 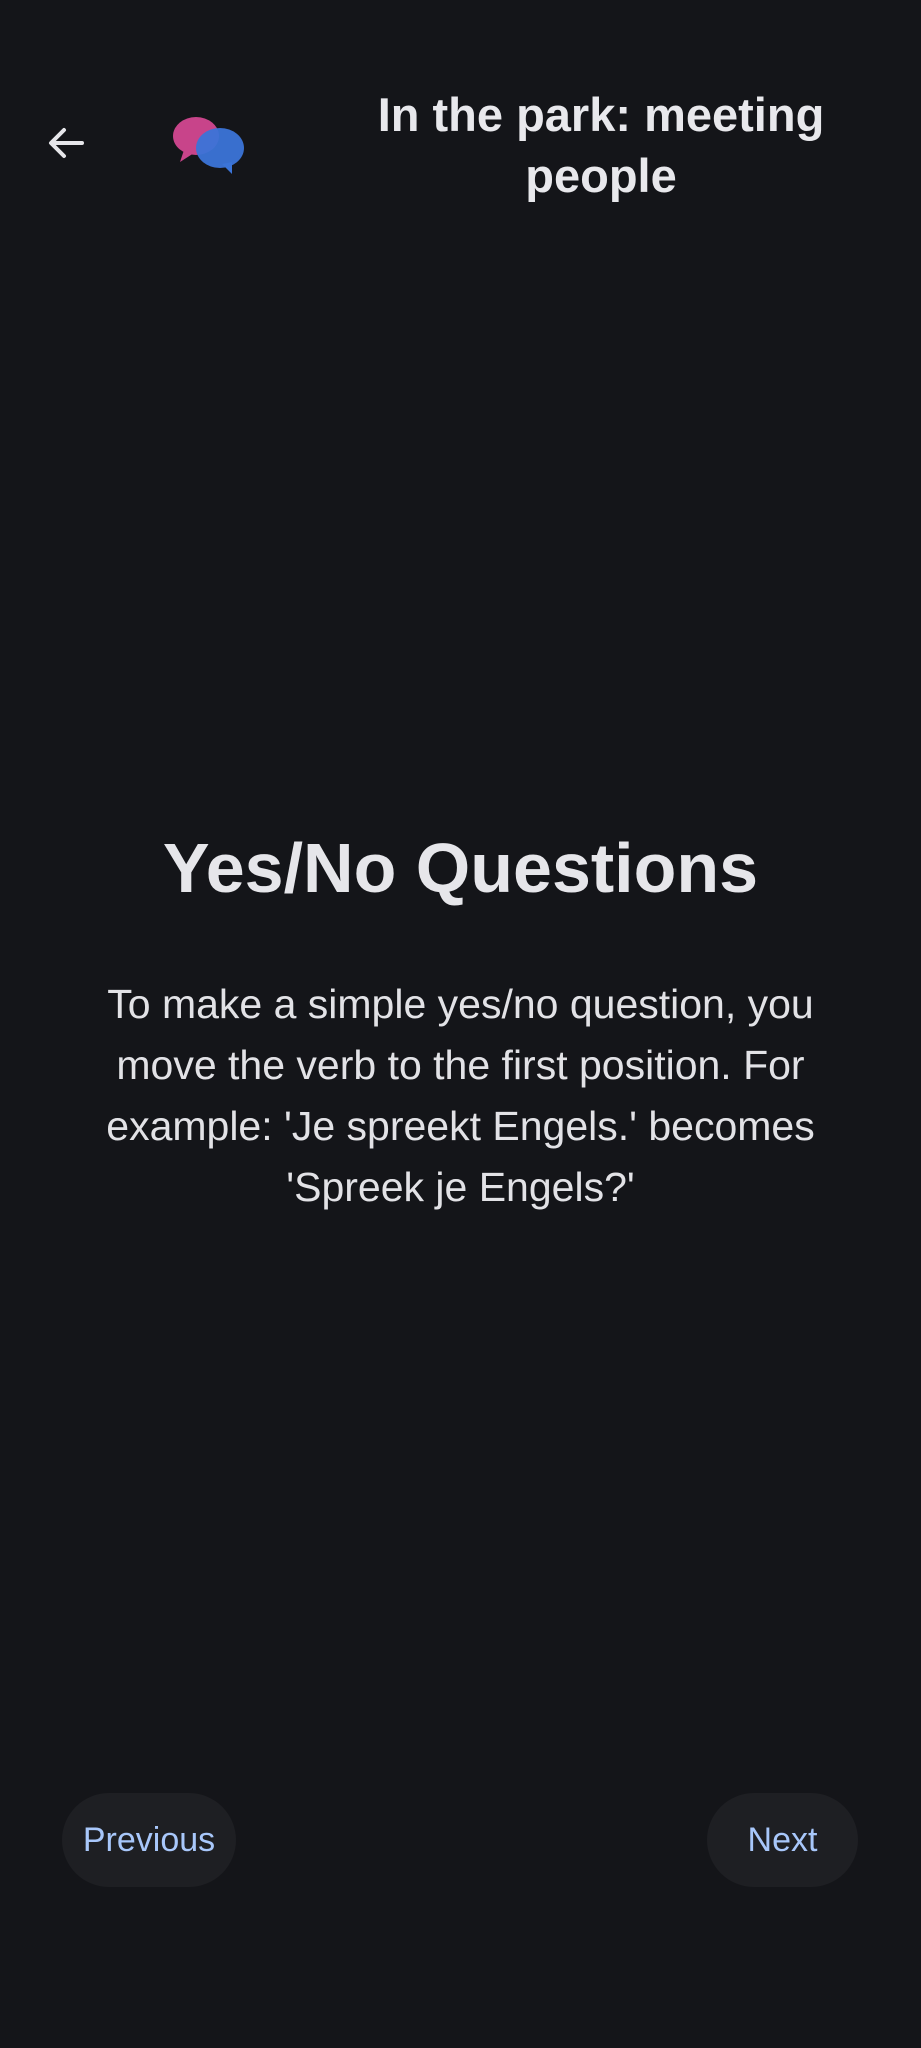 I want to click on lesson-heading: Yes/No Questions, so click(x=460, y=868).